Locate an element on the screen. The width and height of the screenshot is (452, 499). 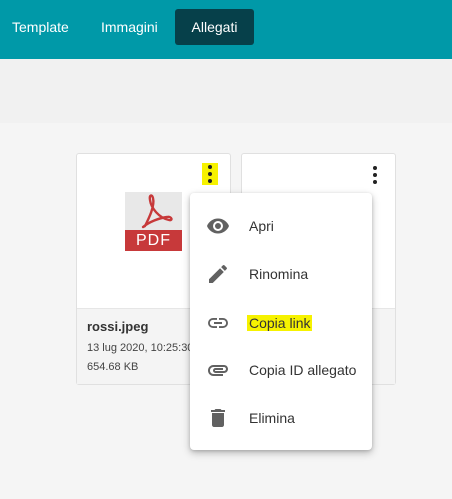
menu-item-copia-id-allegato: Copia ID allegato is located at coordinates (281, 370).